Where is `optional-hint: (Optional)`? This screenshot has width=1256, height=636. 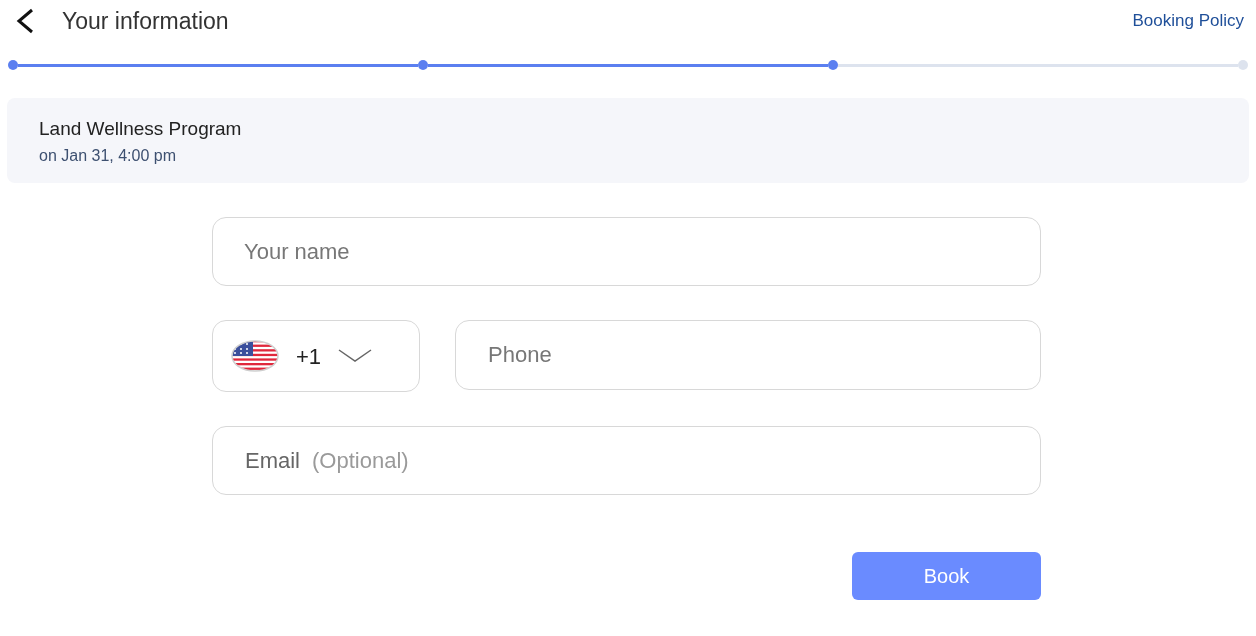
optional-hint: (Optional) is located at coordinates (360, 461).